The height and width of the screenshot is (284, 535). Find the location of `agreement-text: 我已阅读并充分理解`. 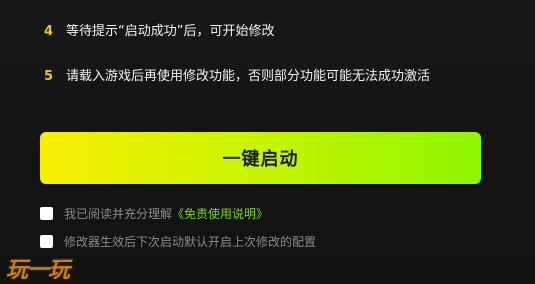

agreement-text: 我已阅读并充分理解 is located at coordinates (118, 214).